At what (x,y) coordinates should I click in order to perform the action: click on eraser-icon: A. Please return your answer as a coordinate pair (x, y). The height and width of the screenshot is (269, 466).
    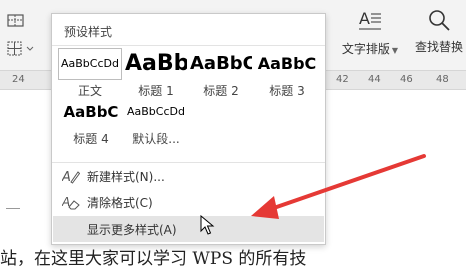
    Looking at the image, I should click on (71, 202).